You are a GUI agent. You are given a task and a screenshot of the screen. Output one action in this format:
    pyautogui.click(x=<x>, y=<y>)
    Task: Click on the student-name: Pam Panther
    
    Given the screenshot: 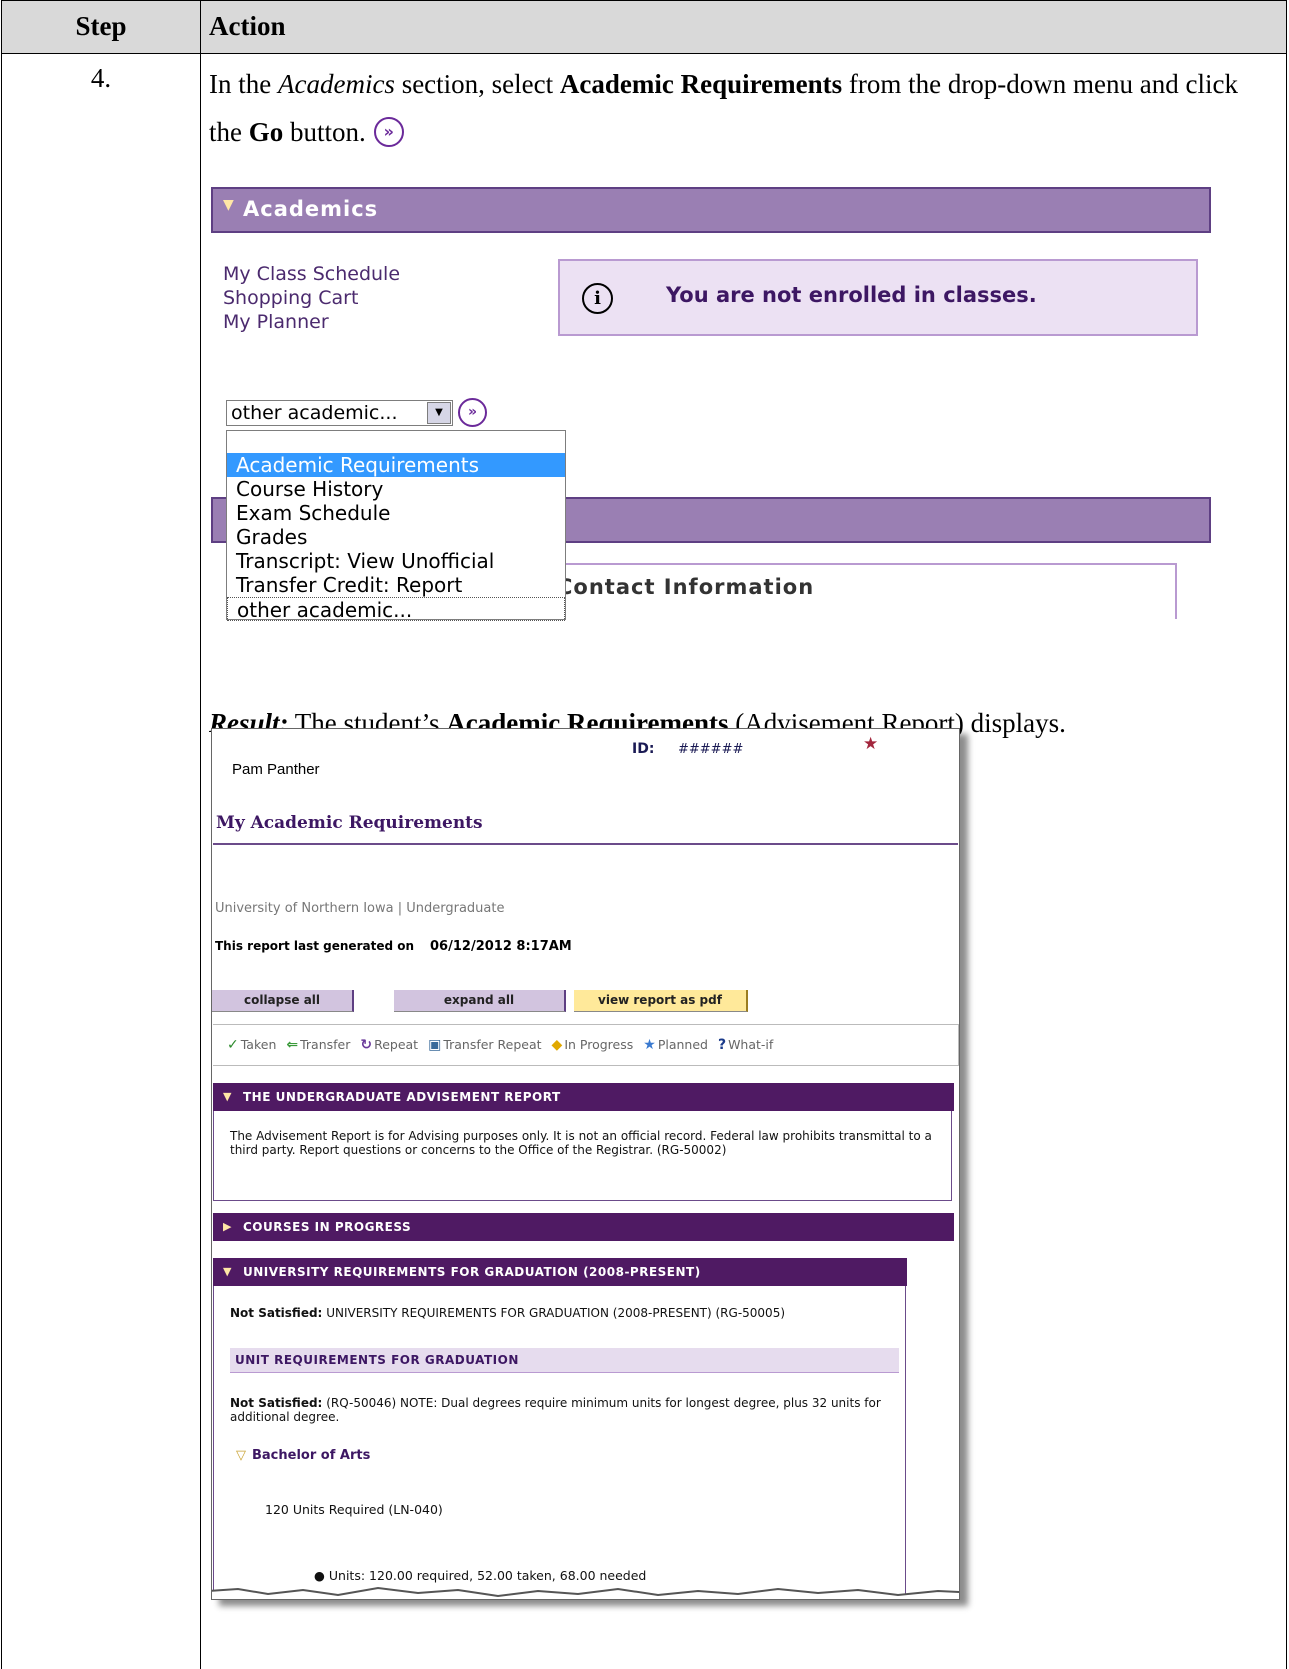 What is the action you would take?
    pyautogui.click(x=276, y=769)
    